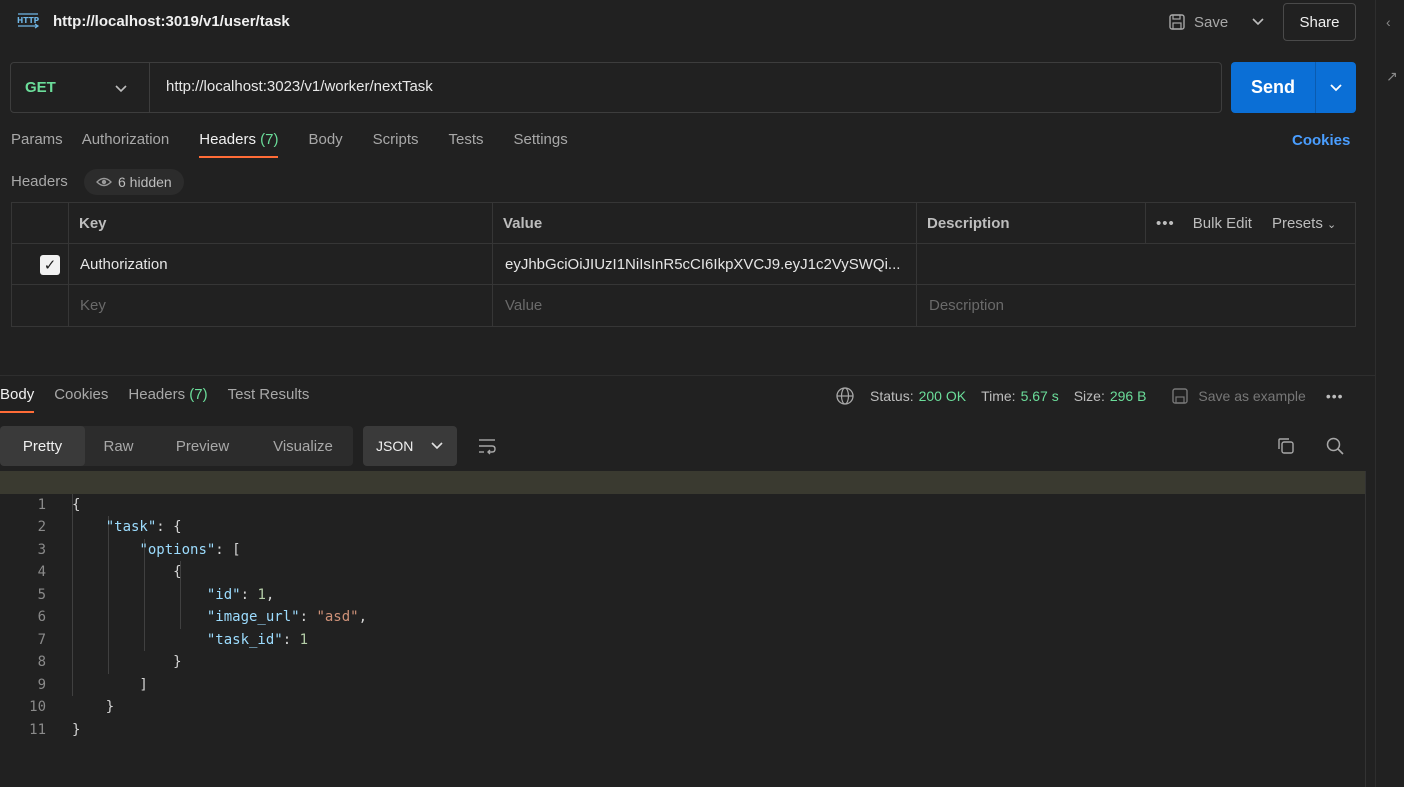 The image size is (1404, 787). I want to click on eye-icon, so click(104, 182).